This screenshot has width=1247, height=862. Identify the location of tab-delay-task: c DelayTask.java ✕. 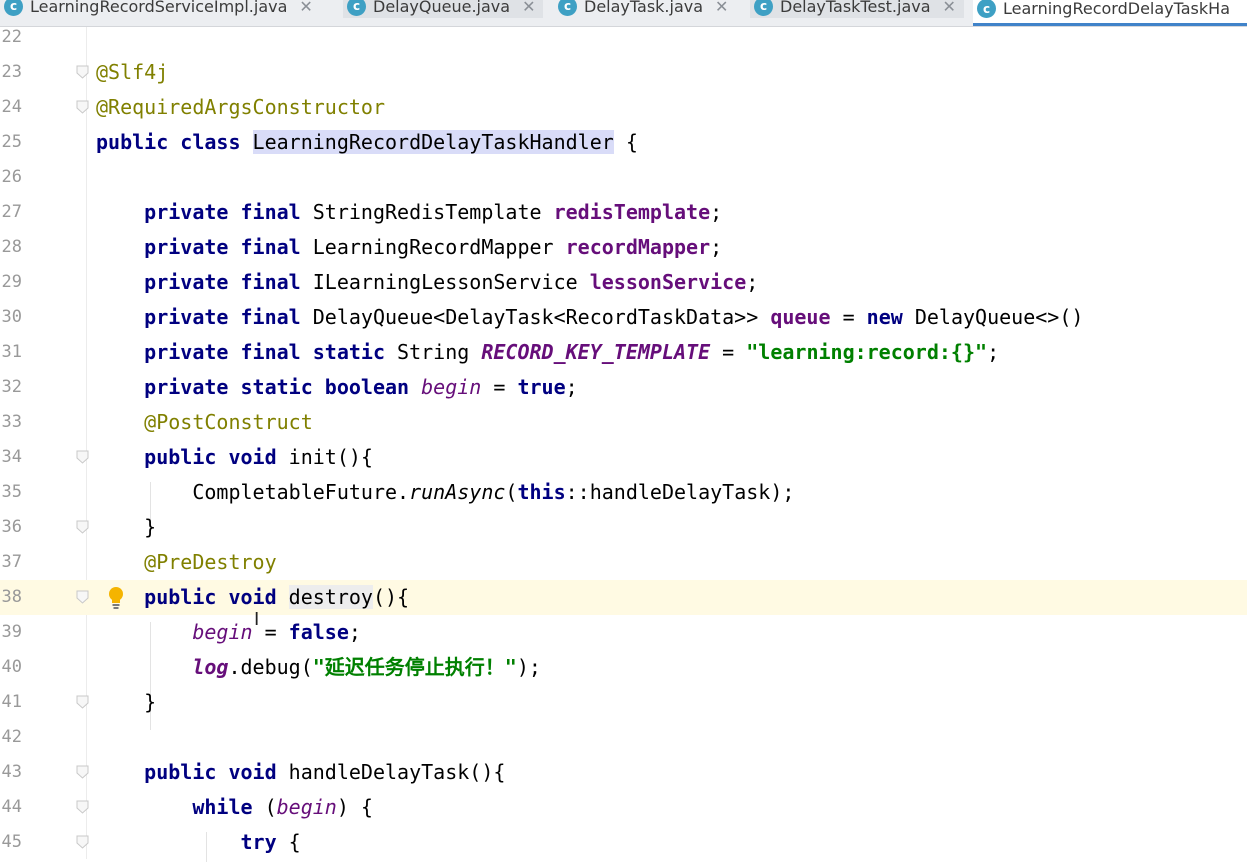
(645, 9).